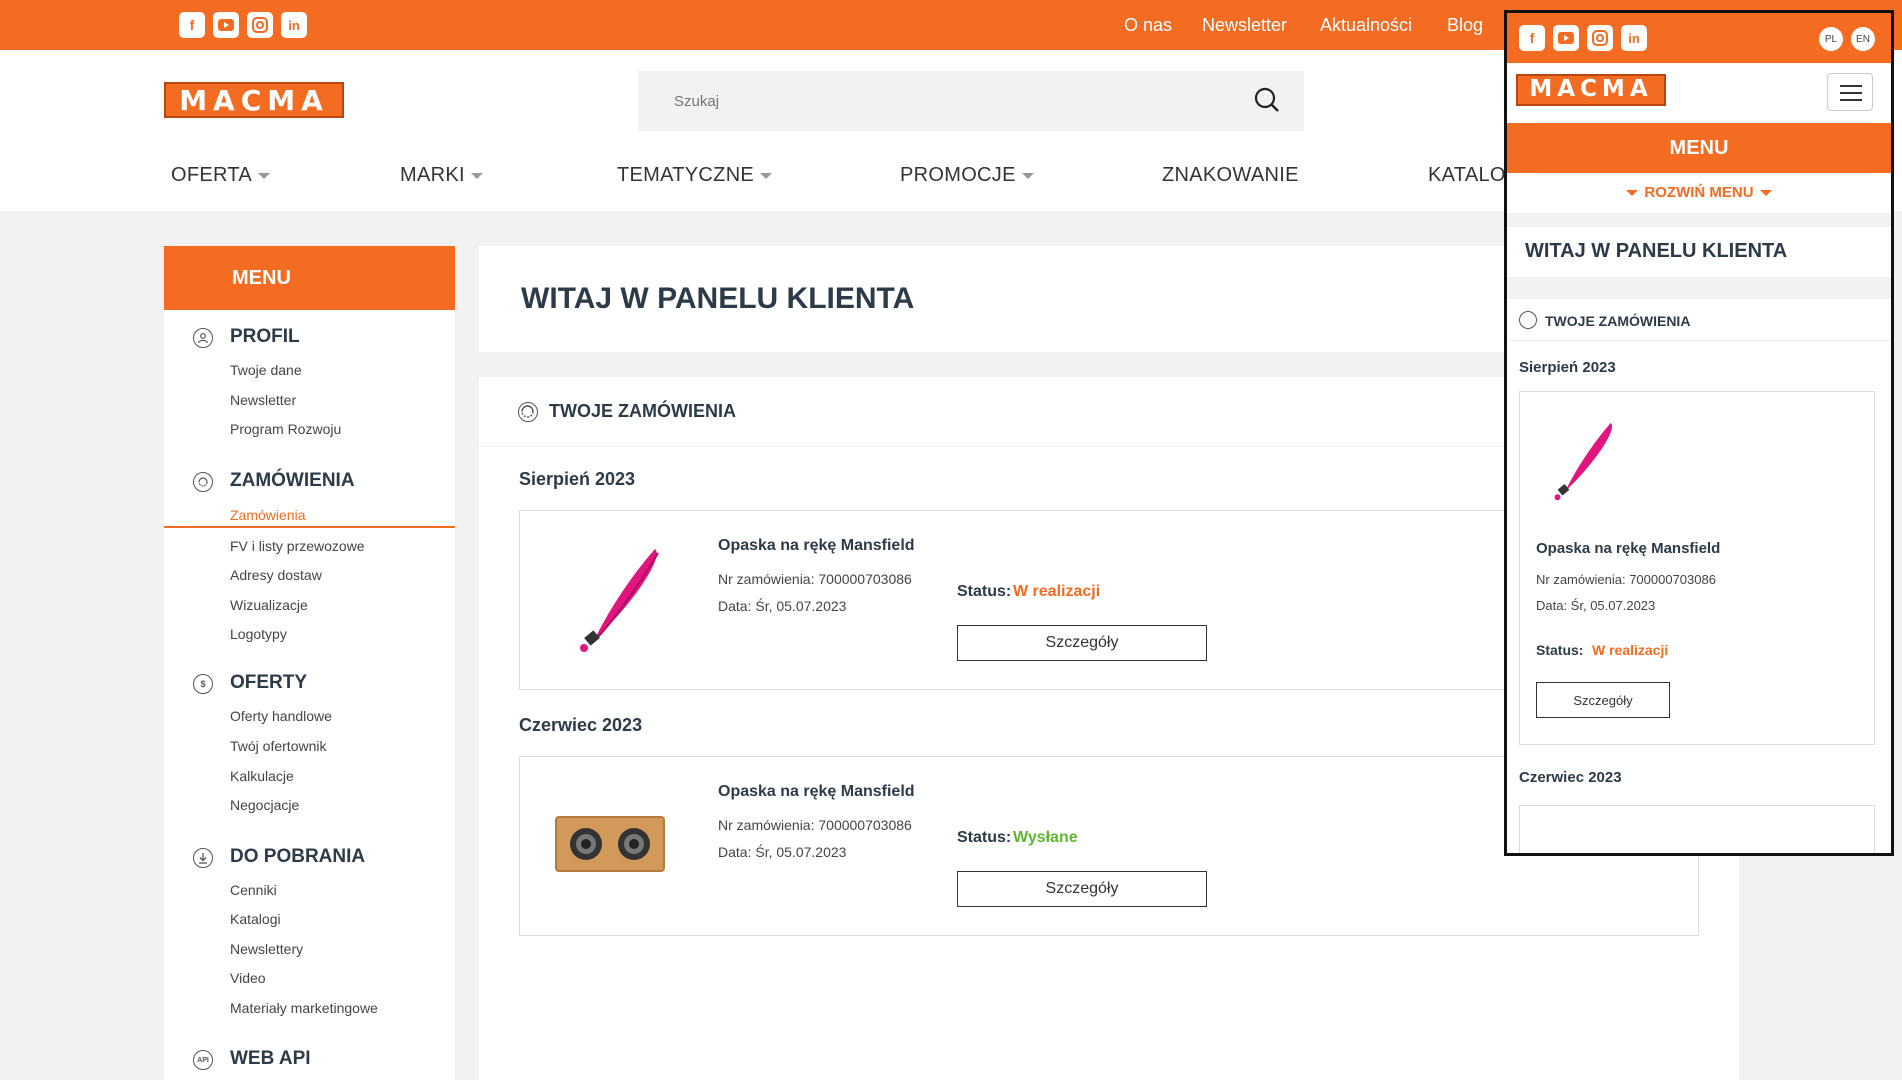 This screenshot has height=1080, width=1902. I want to click on sidebar-item-ofertownik: Twój ofertownik, so click(278, 746).